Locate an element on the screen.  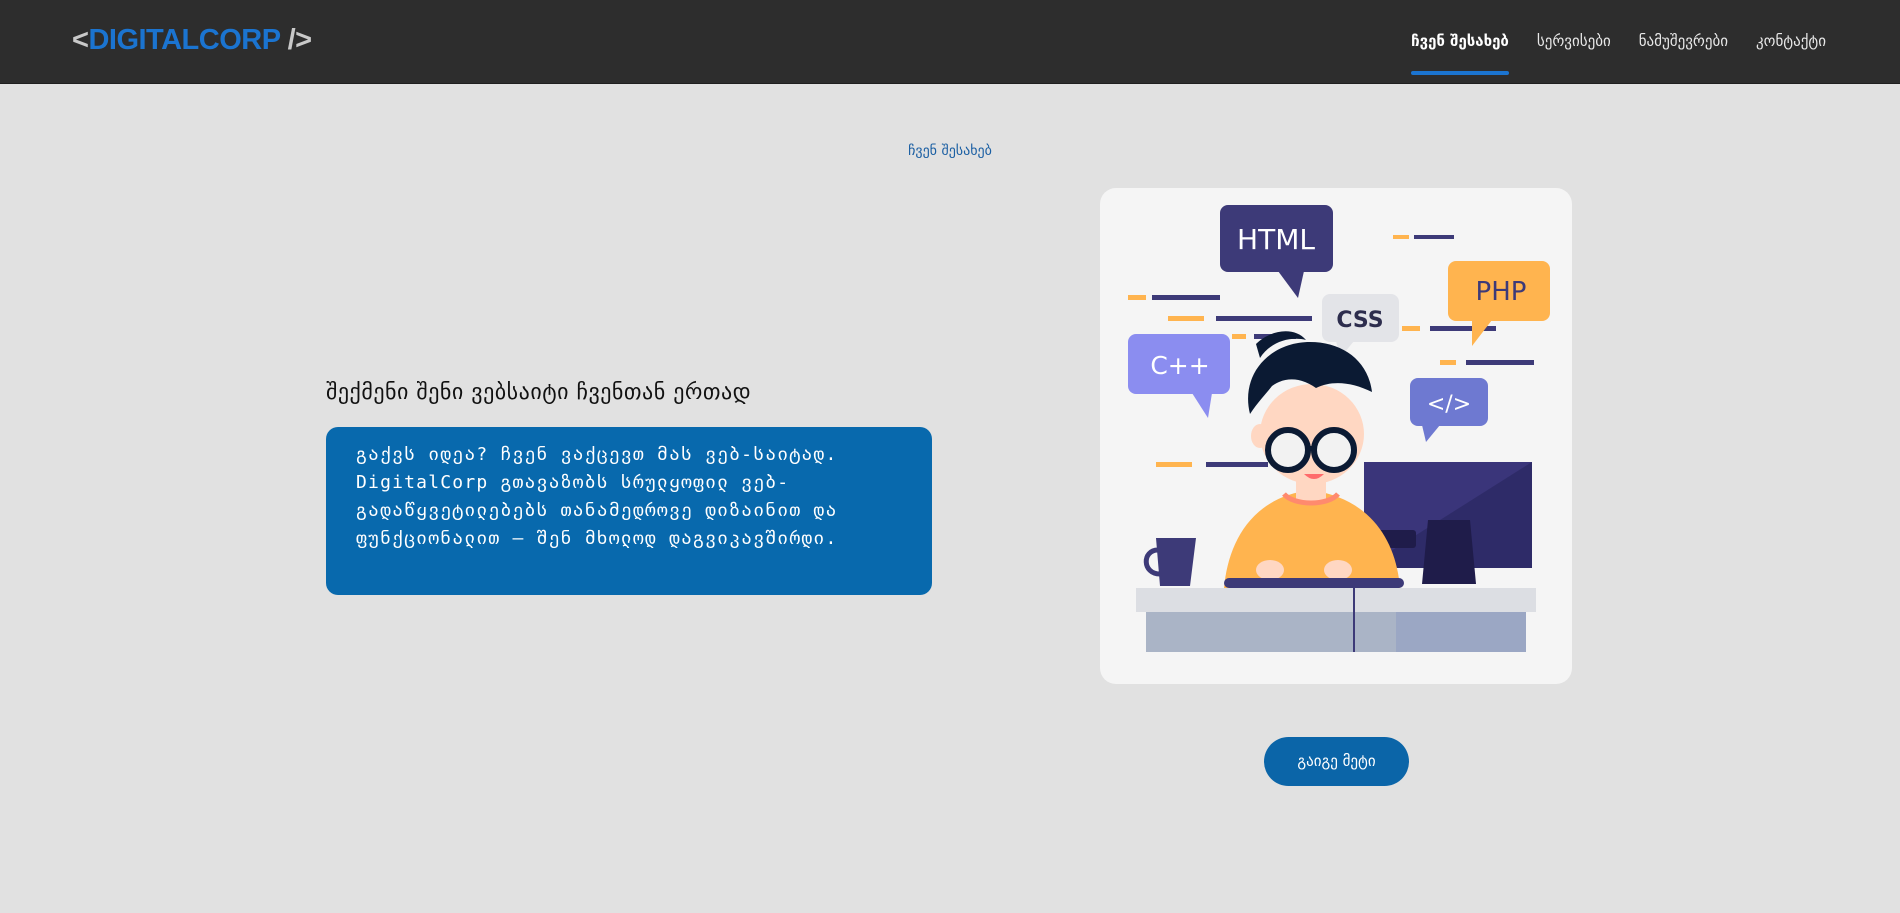
nav-item-about: ჩვენ შესახებ is located at coordinates (1460, 41).